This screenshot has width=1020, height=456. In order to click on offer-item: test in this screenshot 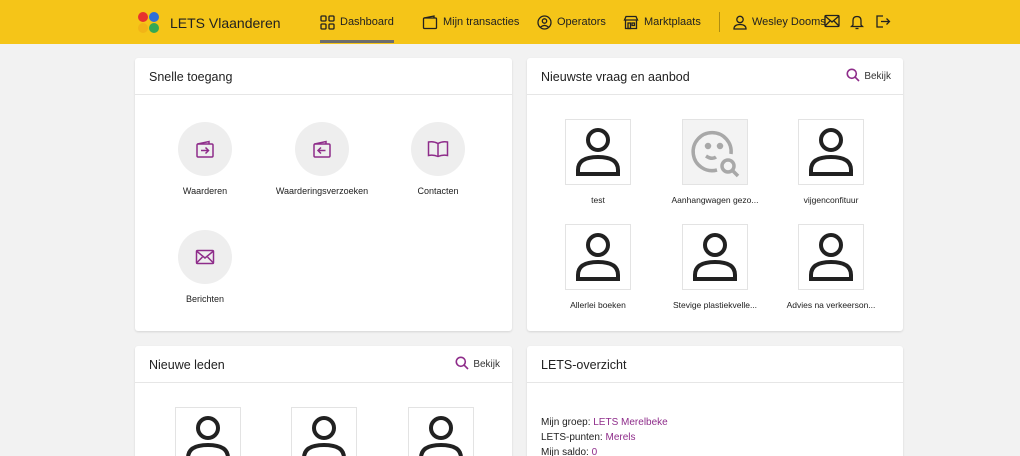, I will do `click(598, 162)`.